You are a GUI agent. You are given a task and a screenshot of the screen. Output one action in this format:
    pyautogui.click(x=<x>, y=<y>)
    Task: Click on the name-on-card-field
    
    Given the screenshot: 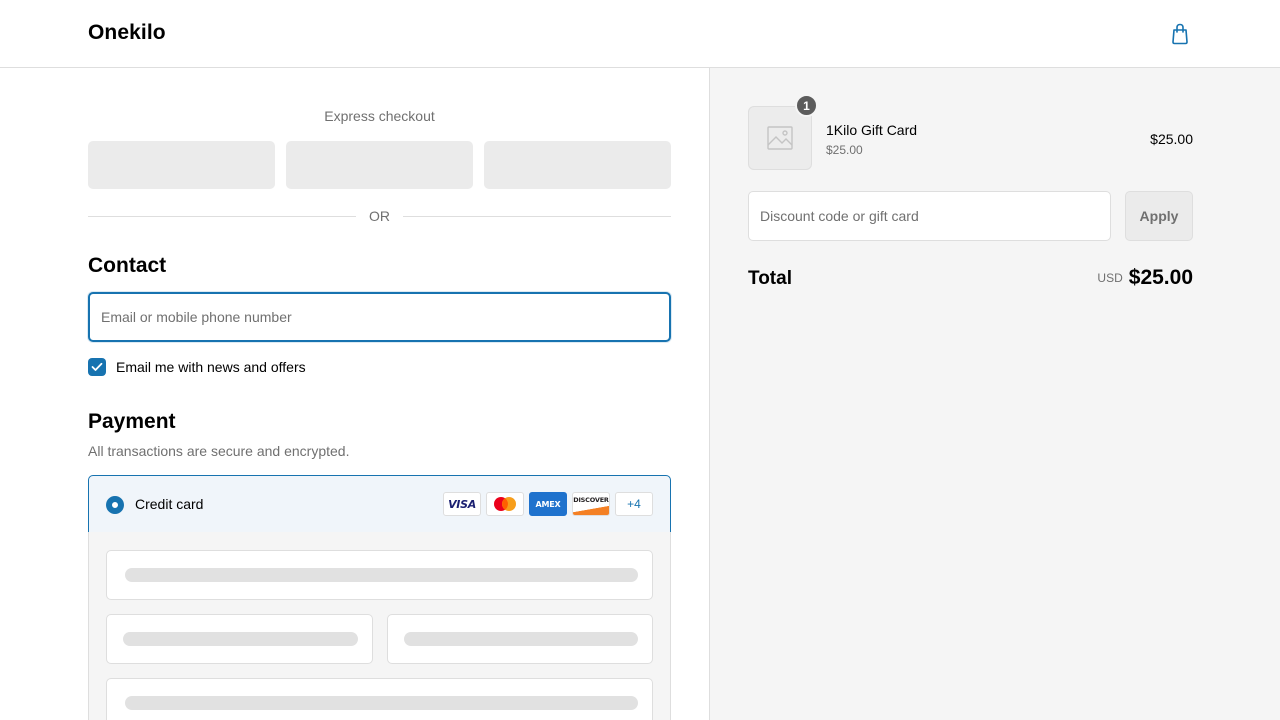 What is the action you would take?
    pyautogui.click(x=379, y=699)
    